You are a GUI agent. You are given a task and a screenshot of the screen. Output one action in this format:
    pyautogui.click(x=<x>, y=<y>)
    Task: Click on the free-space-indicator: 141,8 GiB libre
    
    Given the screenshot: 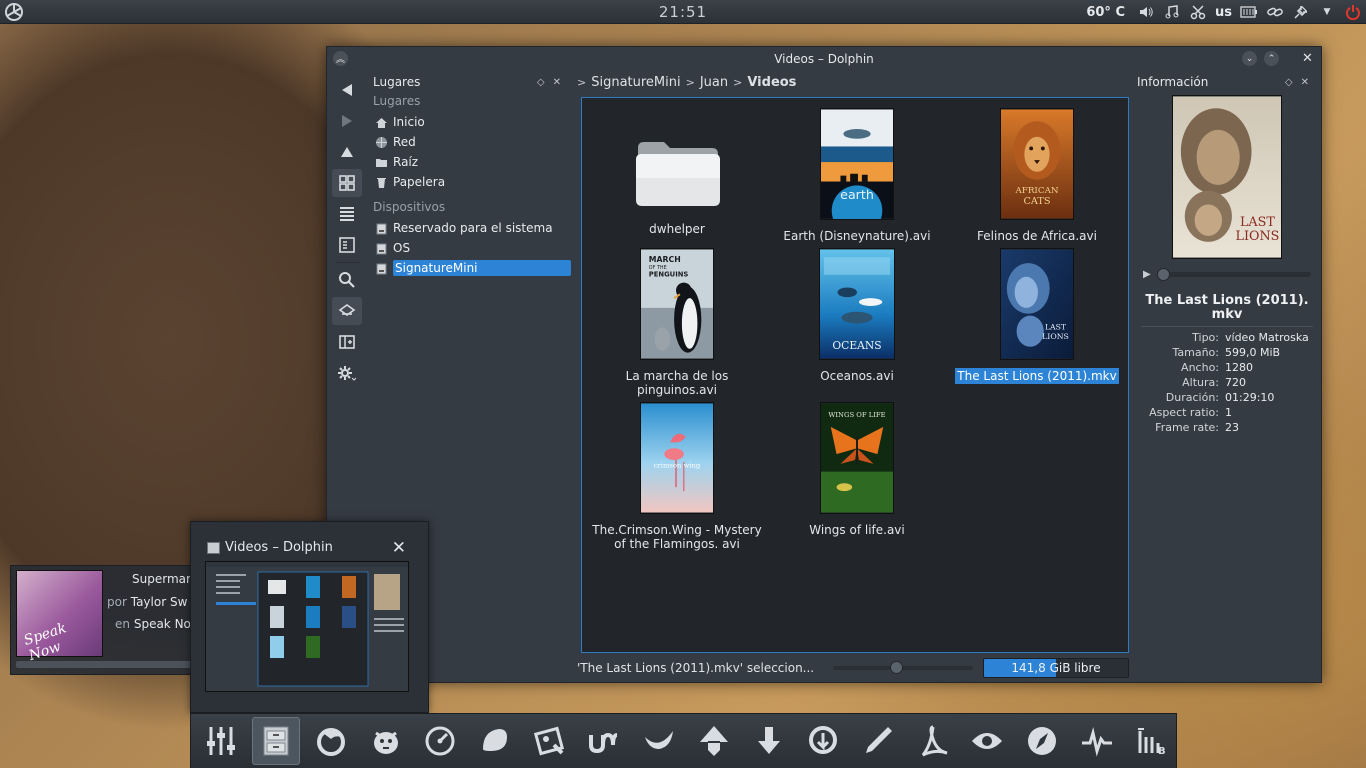 What is the action you would take?
    pyautogui.click(x=1056, y=668)
    